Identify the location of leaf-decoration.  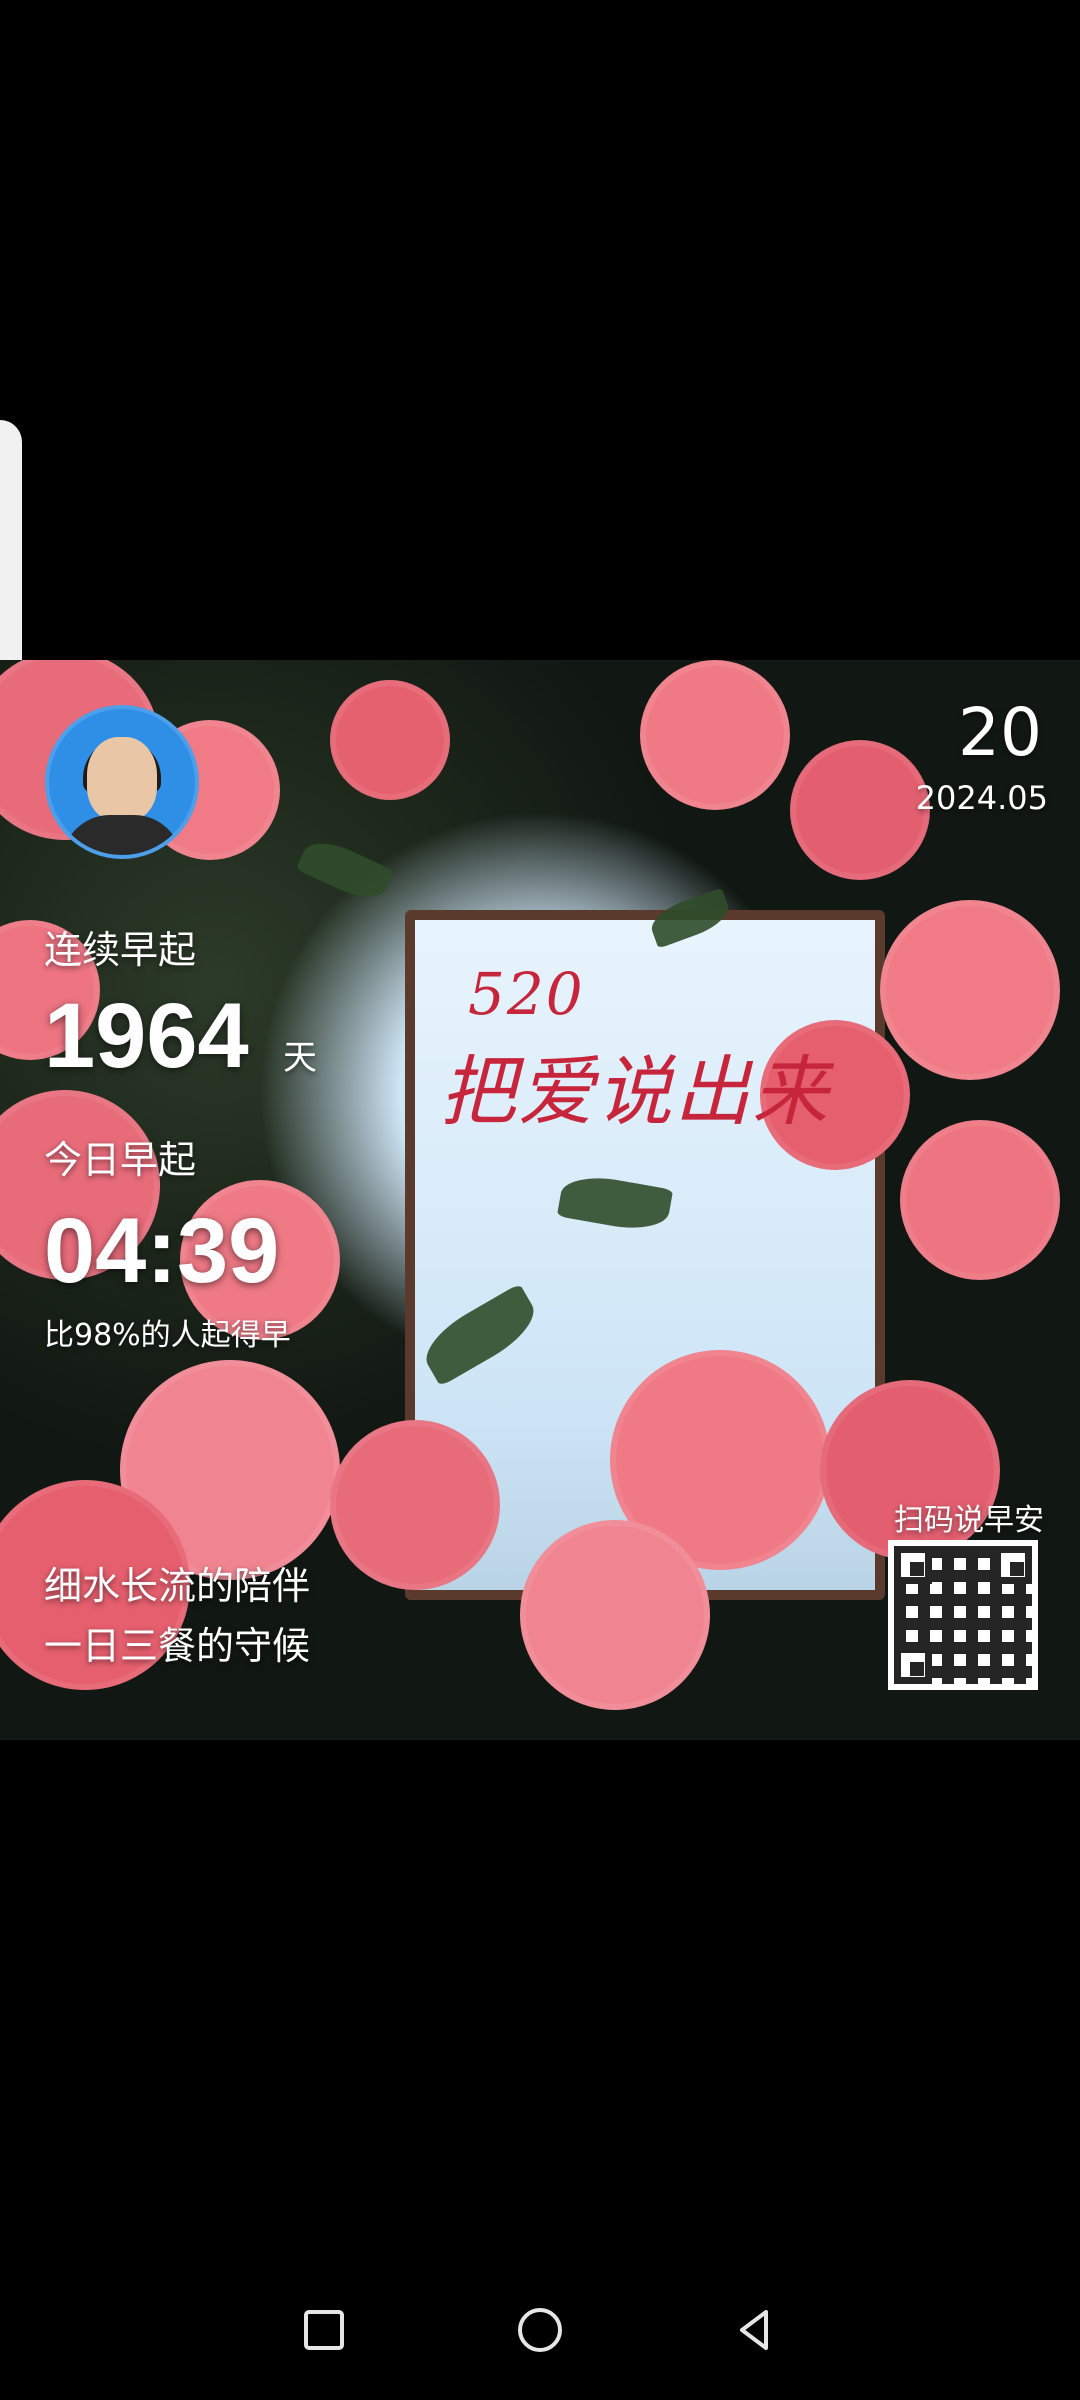
(345, 870).